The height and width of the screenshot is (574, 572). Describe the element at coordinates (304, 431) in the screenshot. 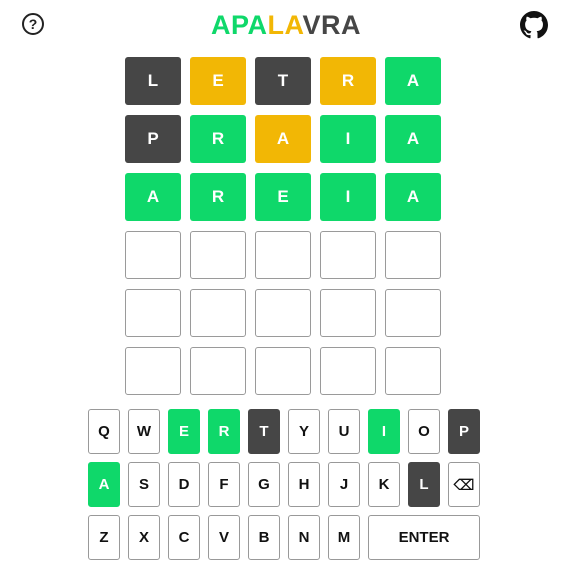

I see `key-y: Y` at that location.